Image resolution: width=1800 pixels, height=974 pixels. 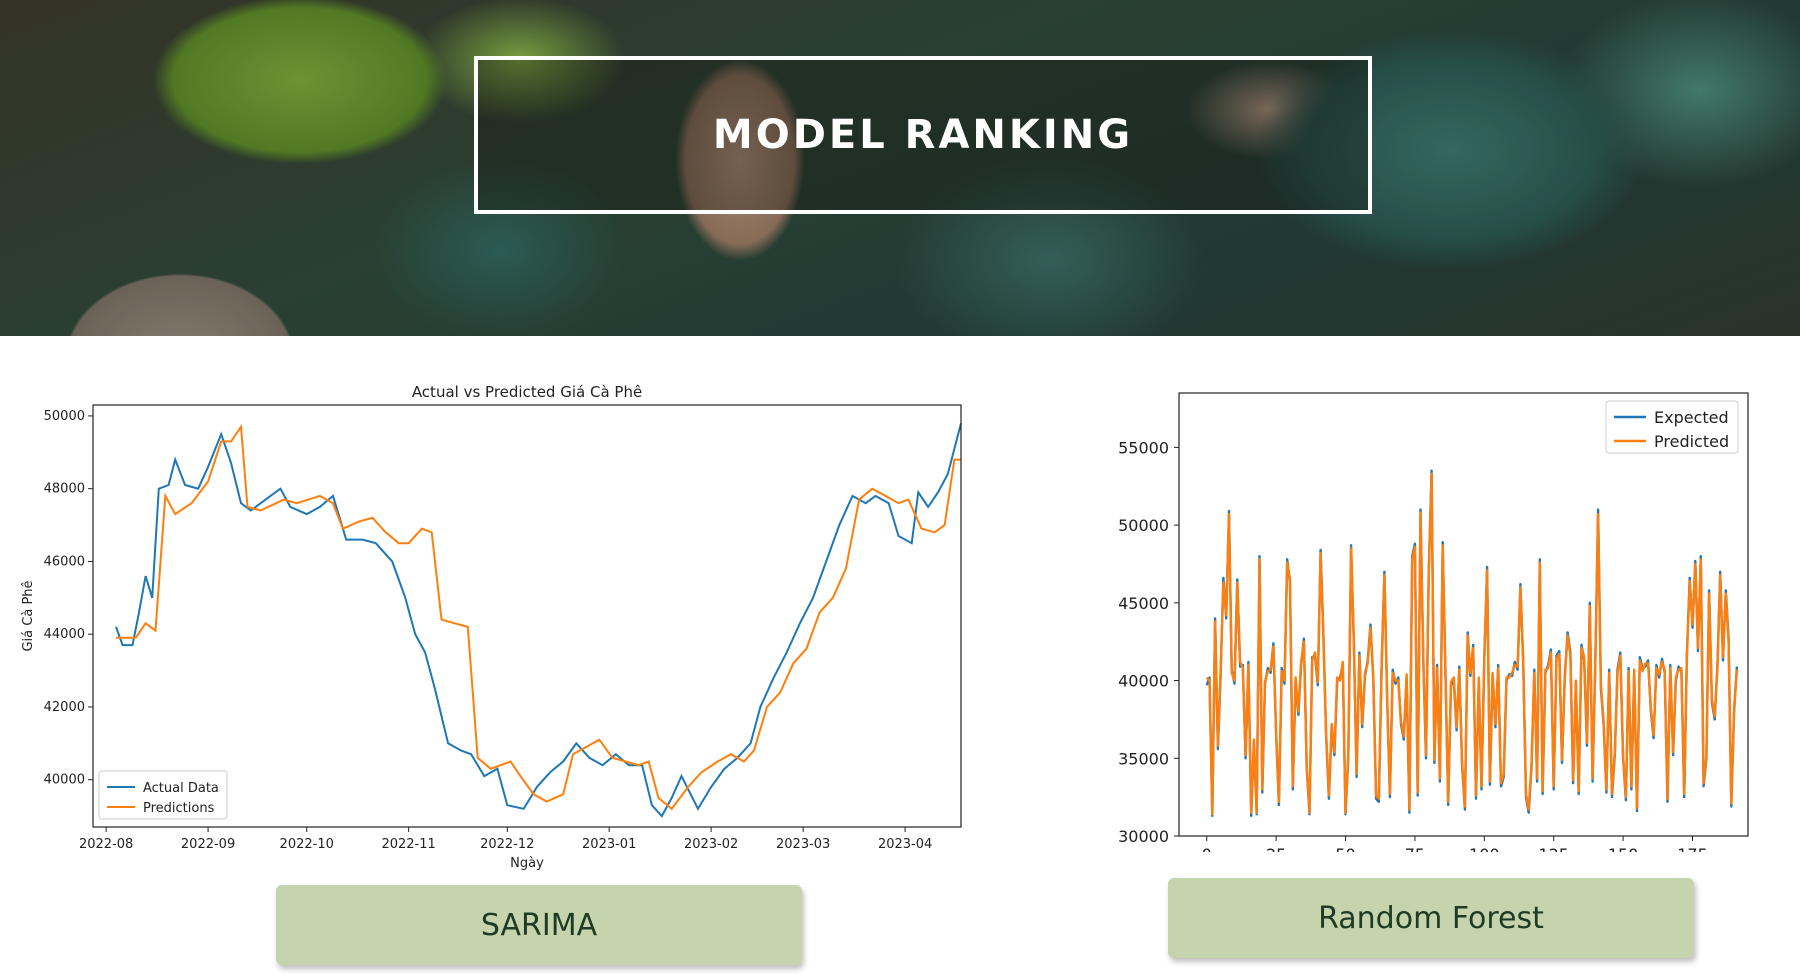 I want to click on x-axis-label: Ngày, so click(x=527, y=863).